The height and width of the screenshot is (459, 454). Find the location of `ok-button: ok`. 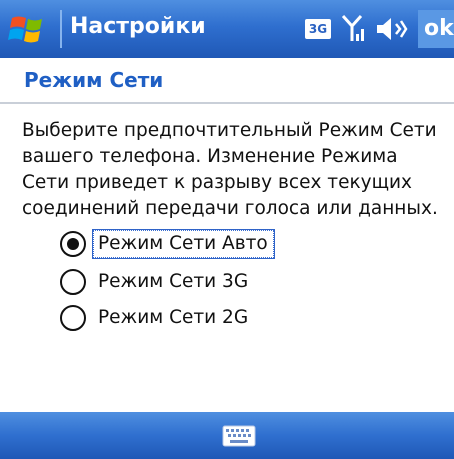

ok-button: ok is located at coordinates (436, 29).